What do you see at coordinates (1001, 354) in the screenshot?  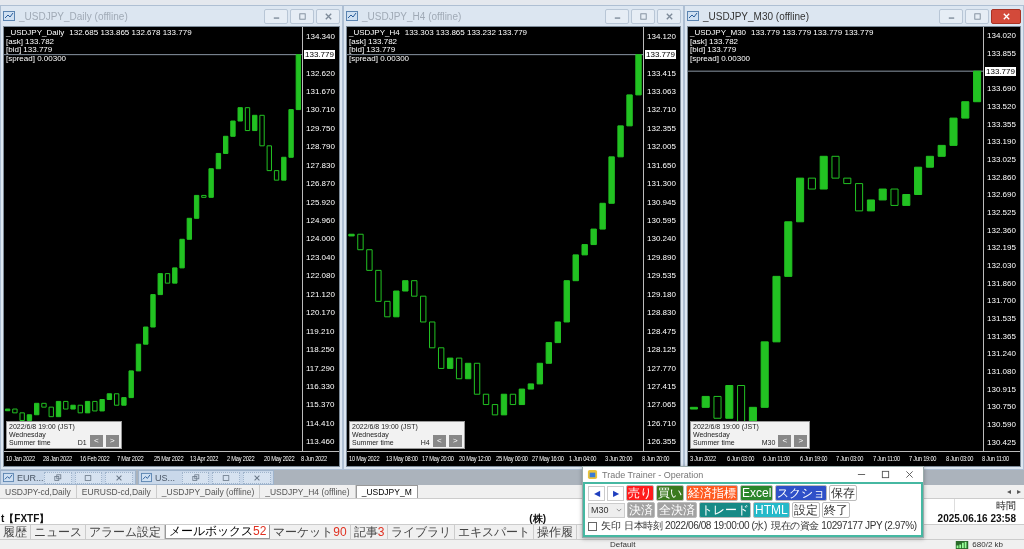 I see `price-label: 131.240` at bounding box center [1001, 354].